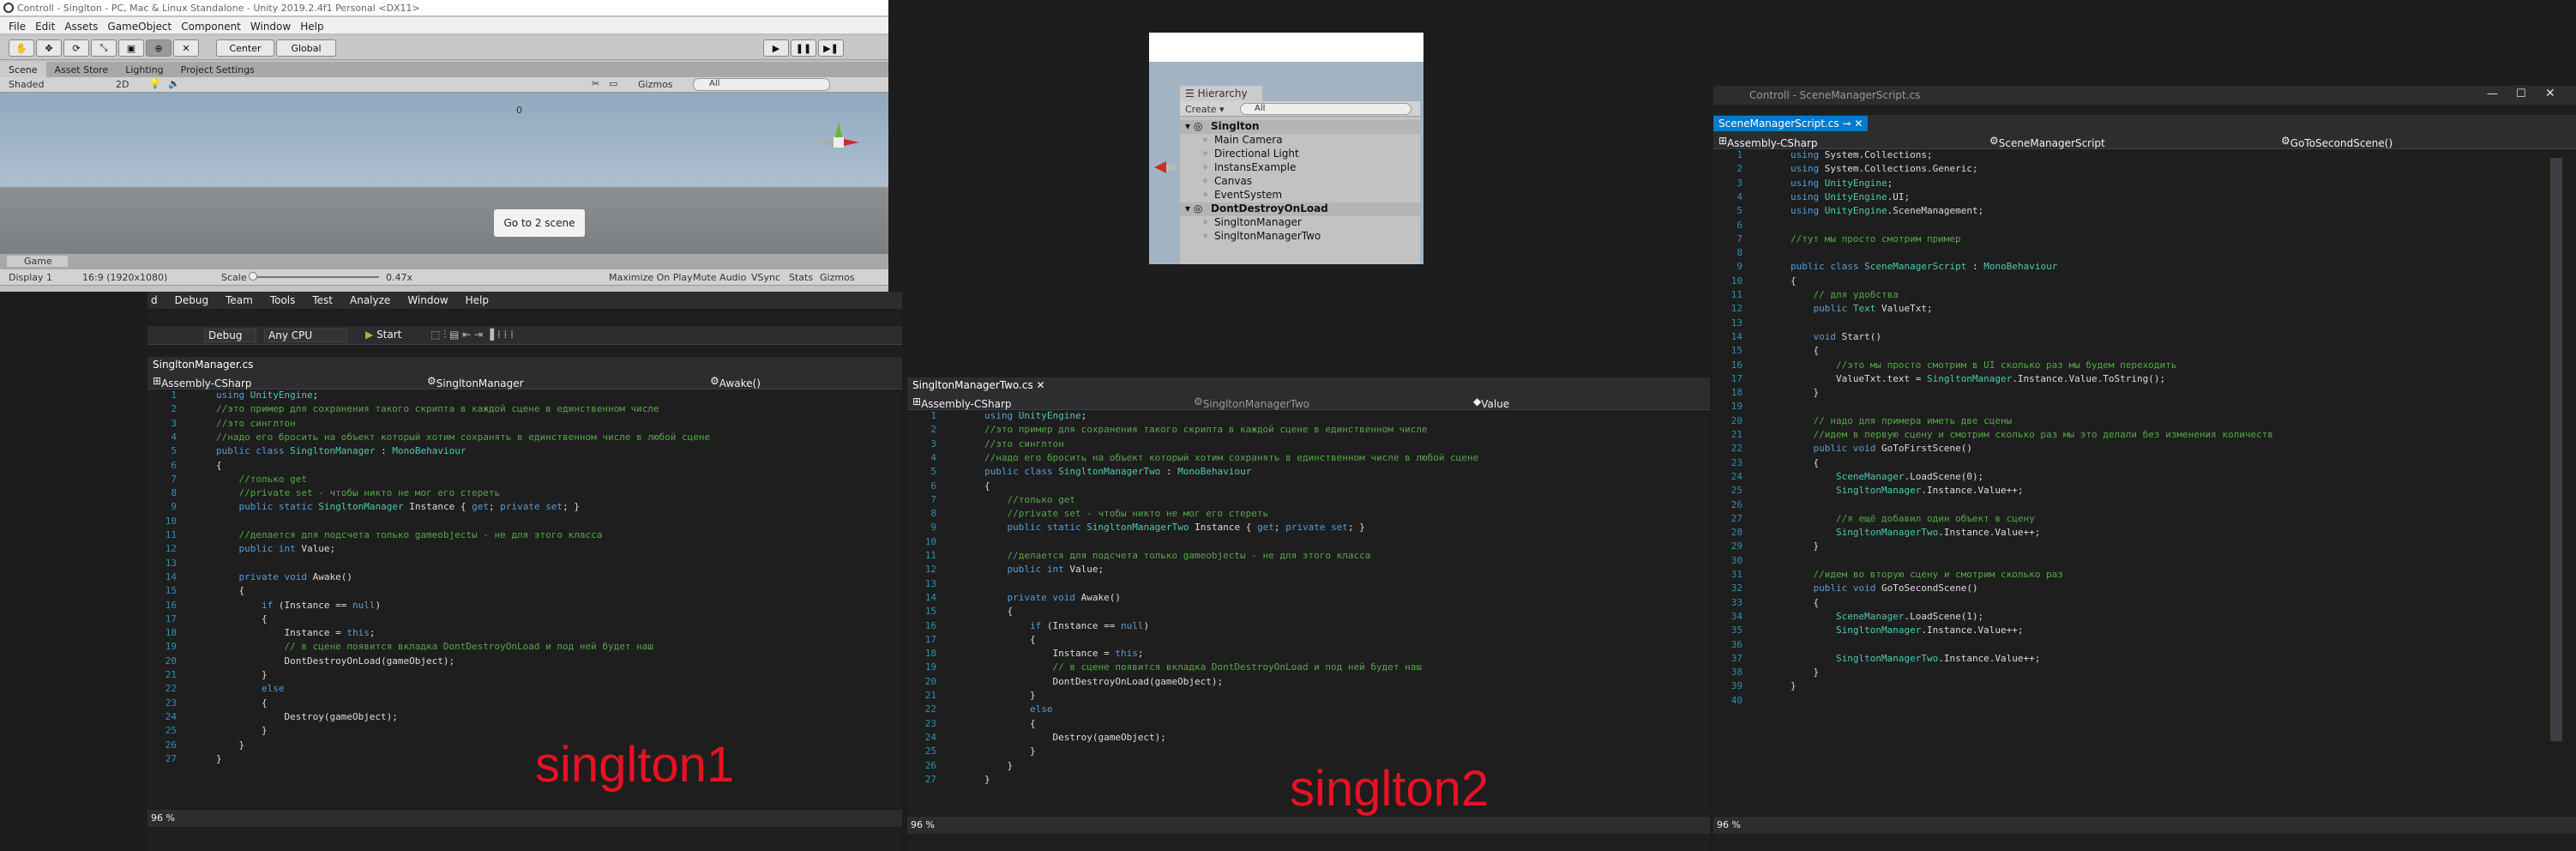 The image size is (2576, 851). Describe the element at coordinates (131, 48) in the screenshot. I see `rect-tool-icon: ▣` at that location.